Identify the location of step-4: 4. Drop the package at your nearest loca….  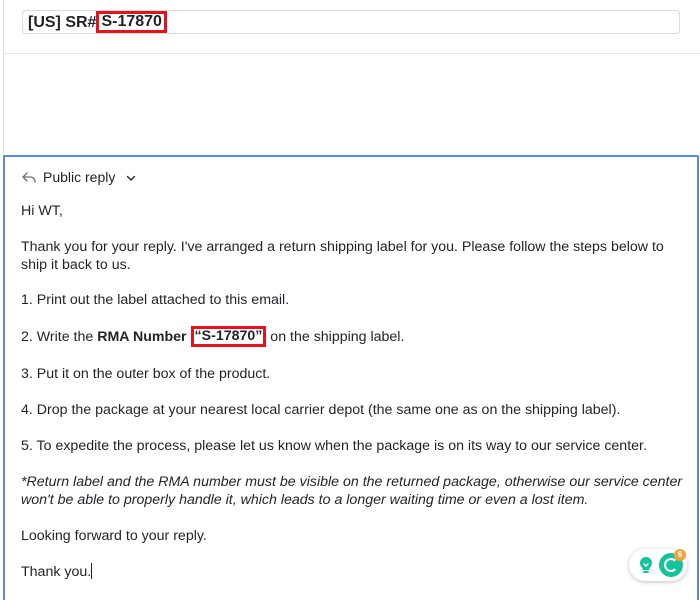
(321, 410).